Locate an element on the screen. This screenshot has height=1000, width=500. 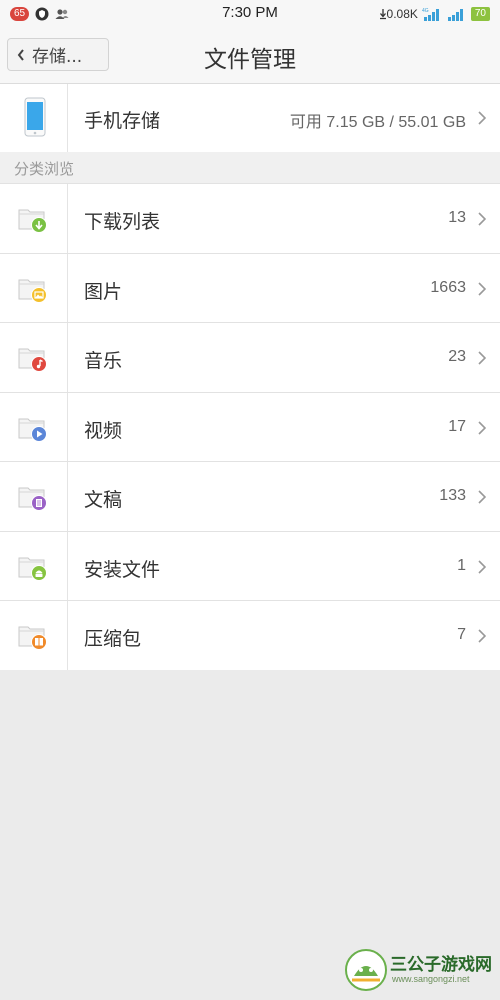
android-folder-icon is located at coordinates (32, 569).